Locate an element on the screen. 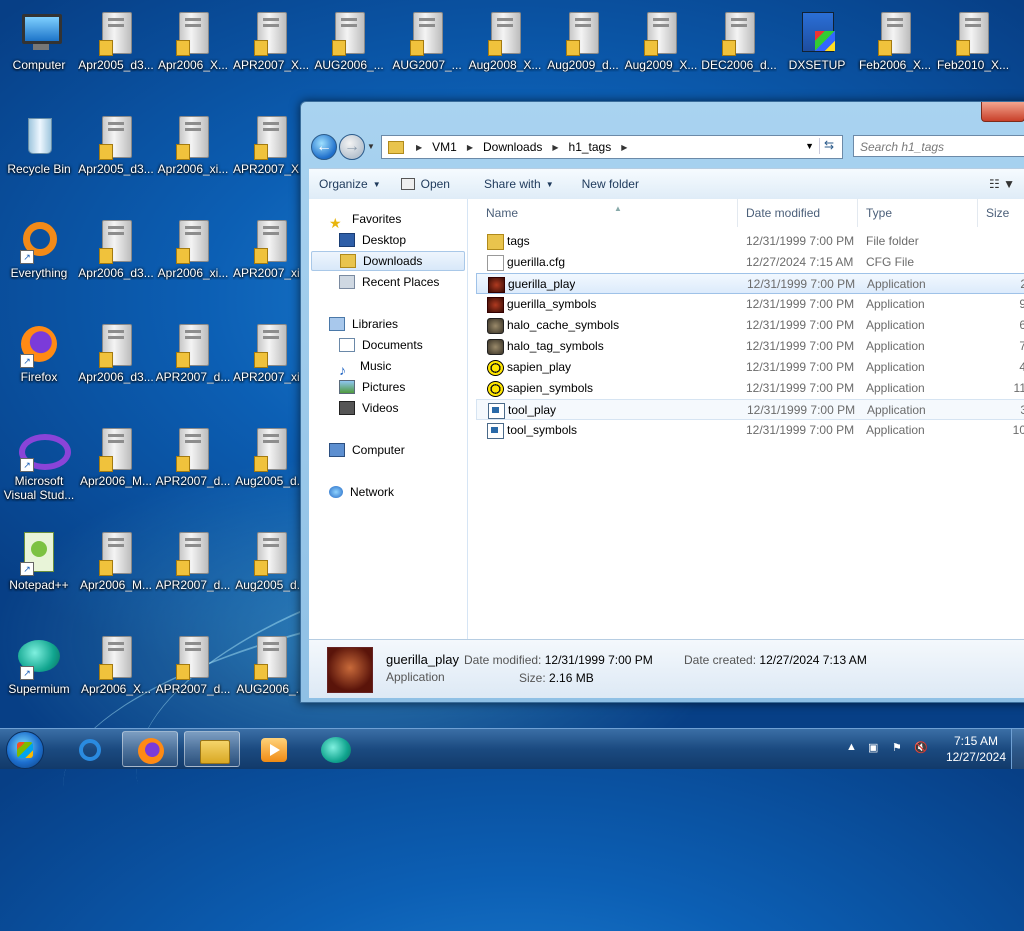 Image resolution: width=1024 pixels, height=931 pixels. nav-documents: Documents is located at coordinates (381, 345).